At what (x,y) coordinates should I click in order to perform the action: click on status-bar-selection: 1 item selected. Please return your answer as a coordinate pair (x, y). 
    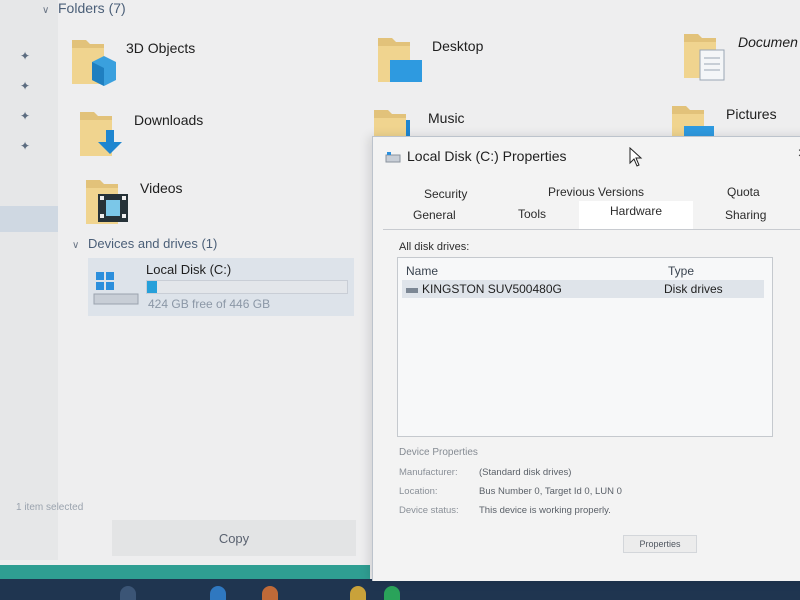
    Looking at the image, I should click on (50, 507).